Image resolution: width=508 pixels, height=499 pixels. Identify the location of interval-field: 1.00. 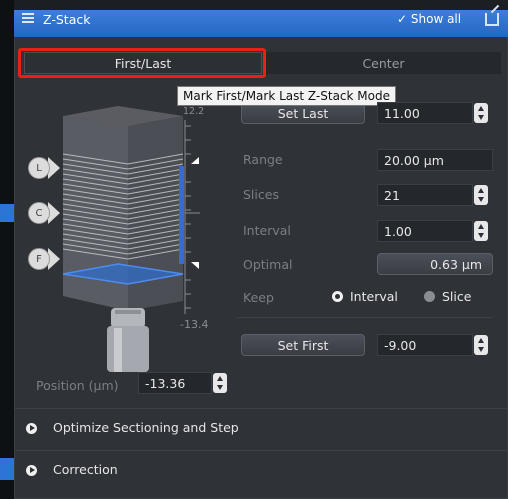
(425, 231).